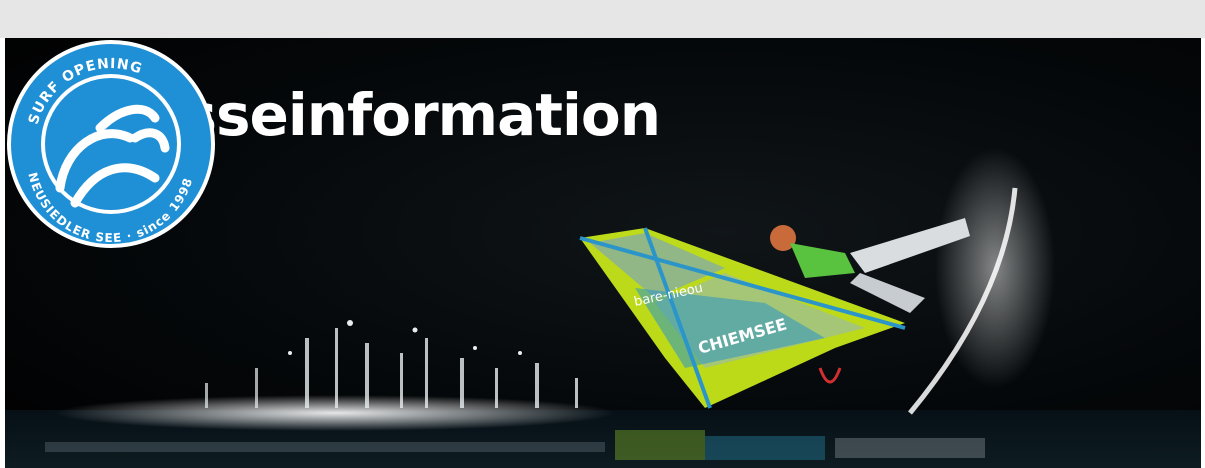 This screenshot has width=1205, height=468. Describe the element at coordinates (111, 144) in the screenshot. I see `surf-opening-logo: SURF OPENING NEUSIEDLER SEE · since 1998` at that location.